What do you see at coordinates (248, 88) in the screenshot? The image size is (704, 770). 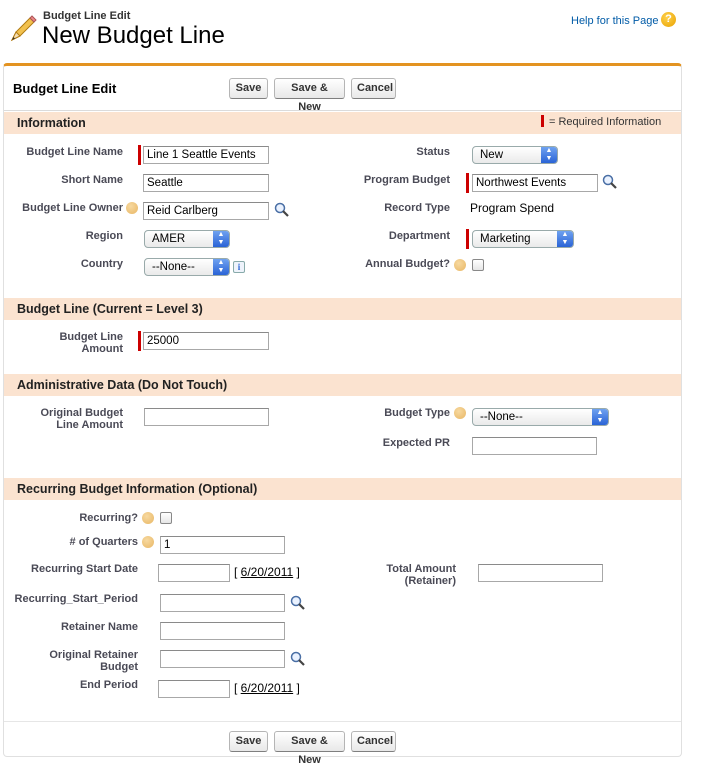 I see `save-button-top: Save` at bounding box center [248, 88].